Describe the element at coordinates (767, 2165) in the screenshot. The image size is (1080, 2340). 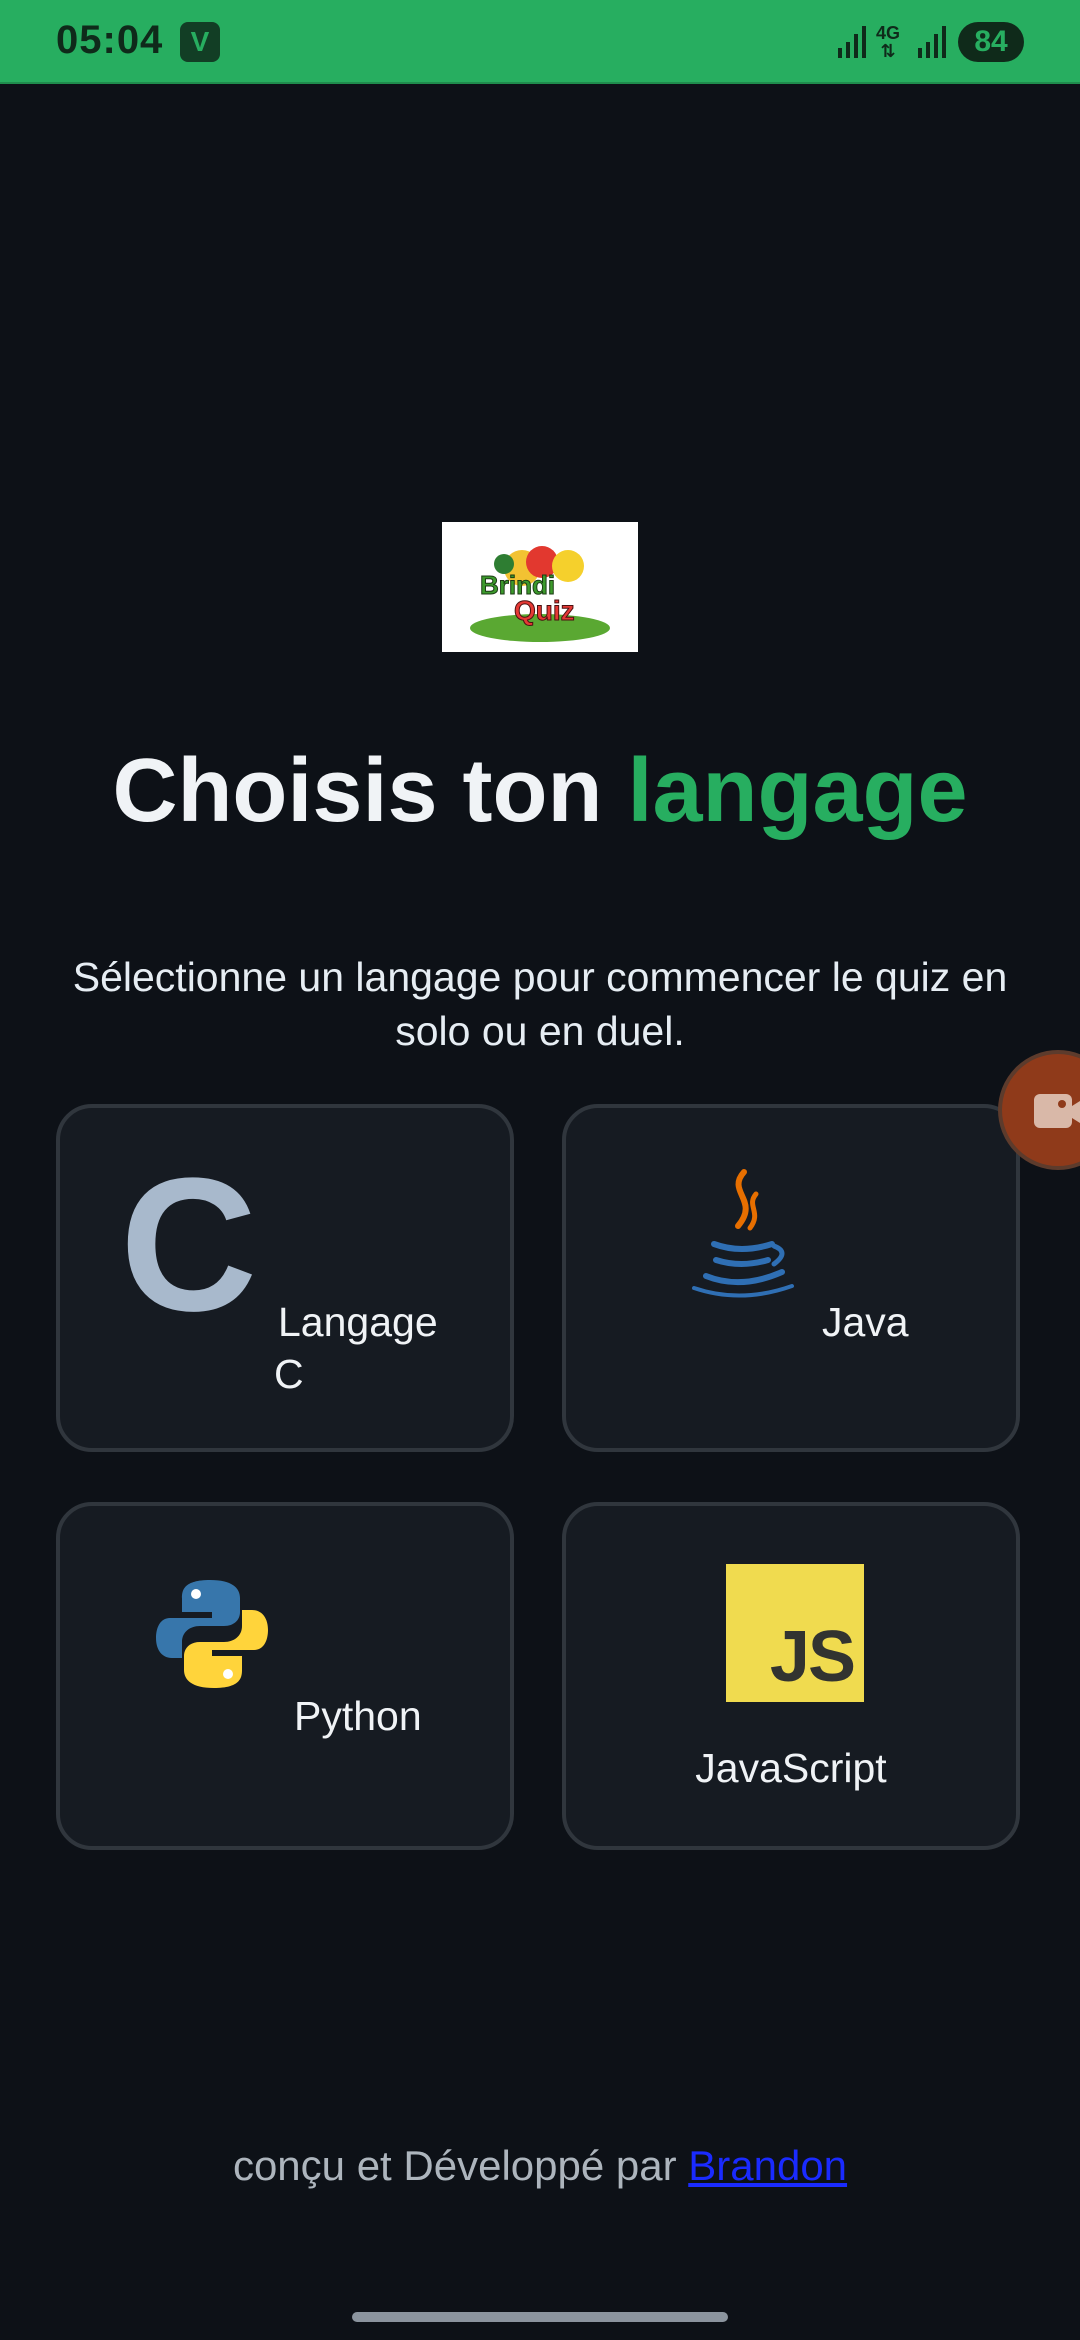
I see `author-link: Brandon` at that location.